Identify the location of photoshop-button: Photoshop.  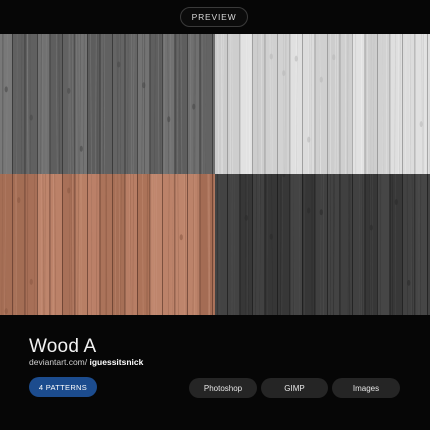
(223, 388).